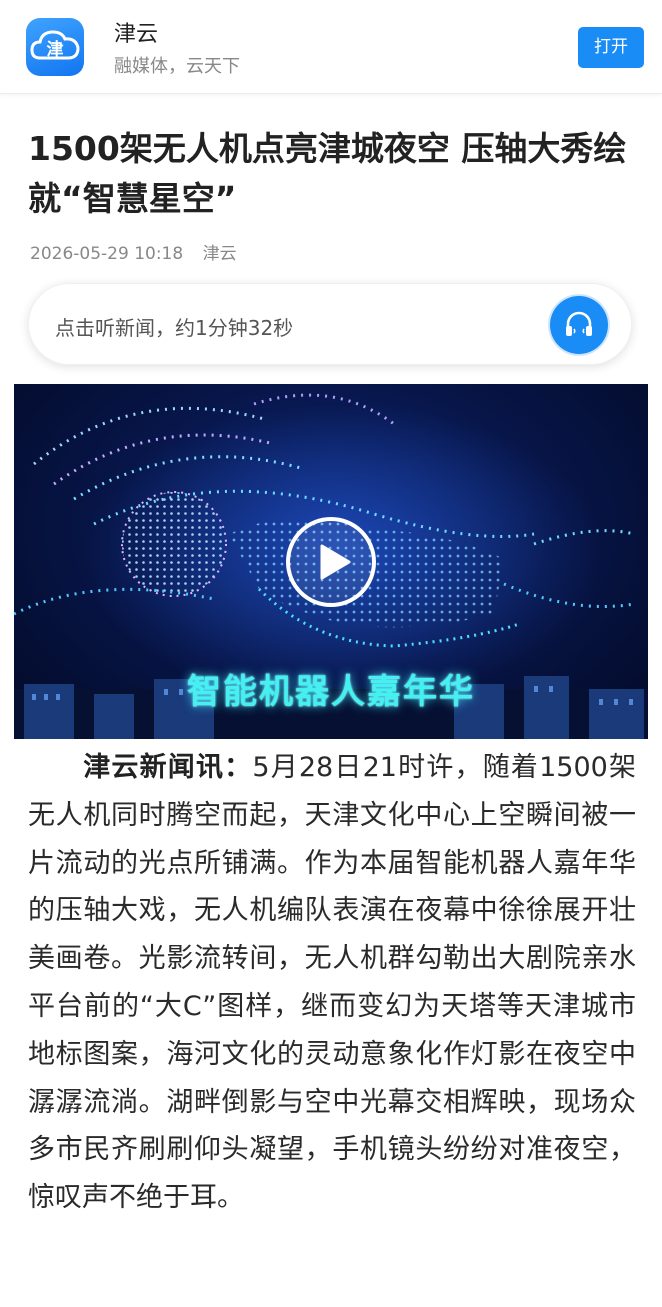 This screenshot has height=1307, width=662. I want to click on play-icon, so click(331, 562).